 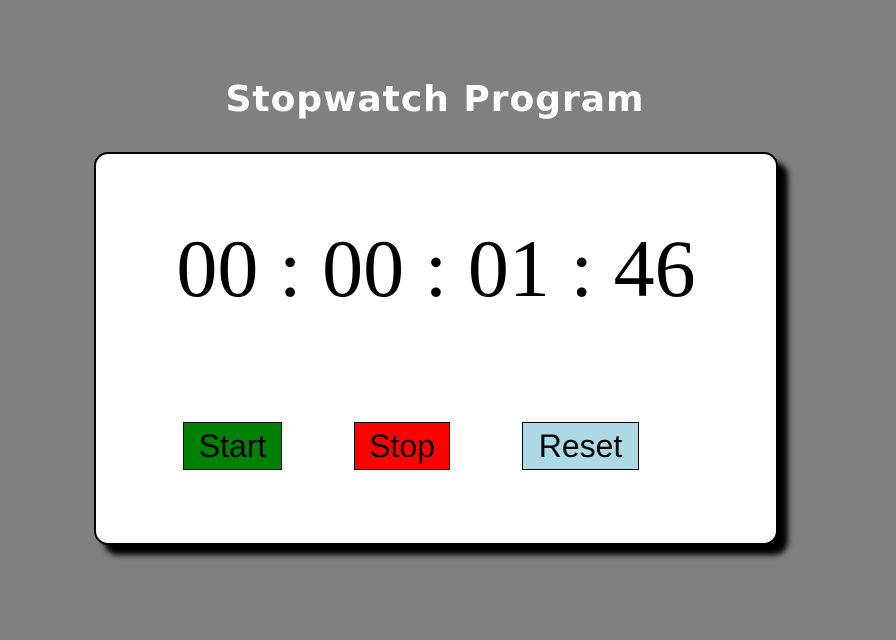 What do you see at coordinates (580, 446) in the screenshot?
I see `reset-button: Reset` at bounding box center [580, 446].